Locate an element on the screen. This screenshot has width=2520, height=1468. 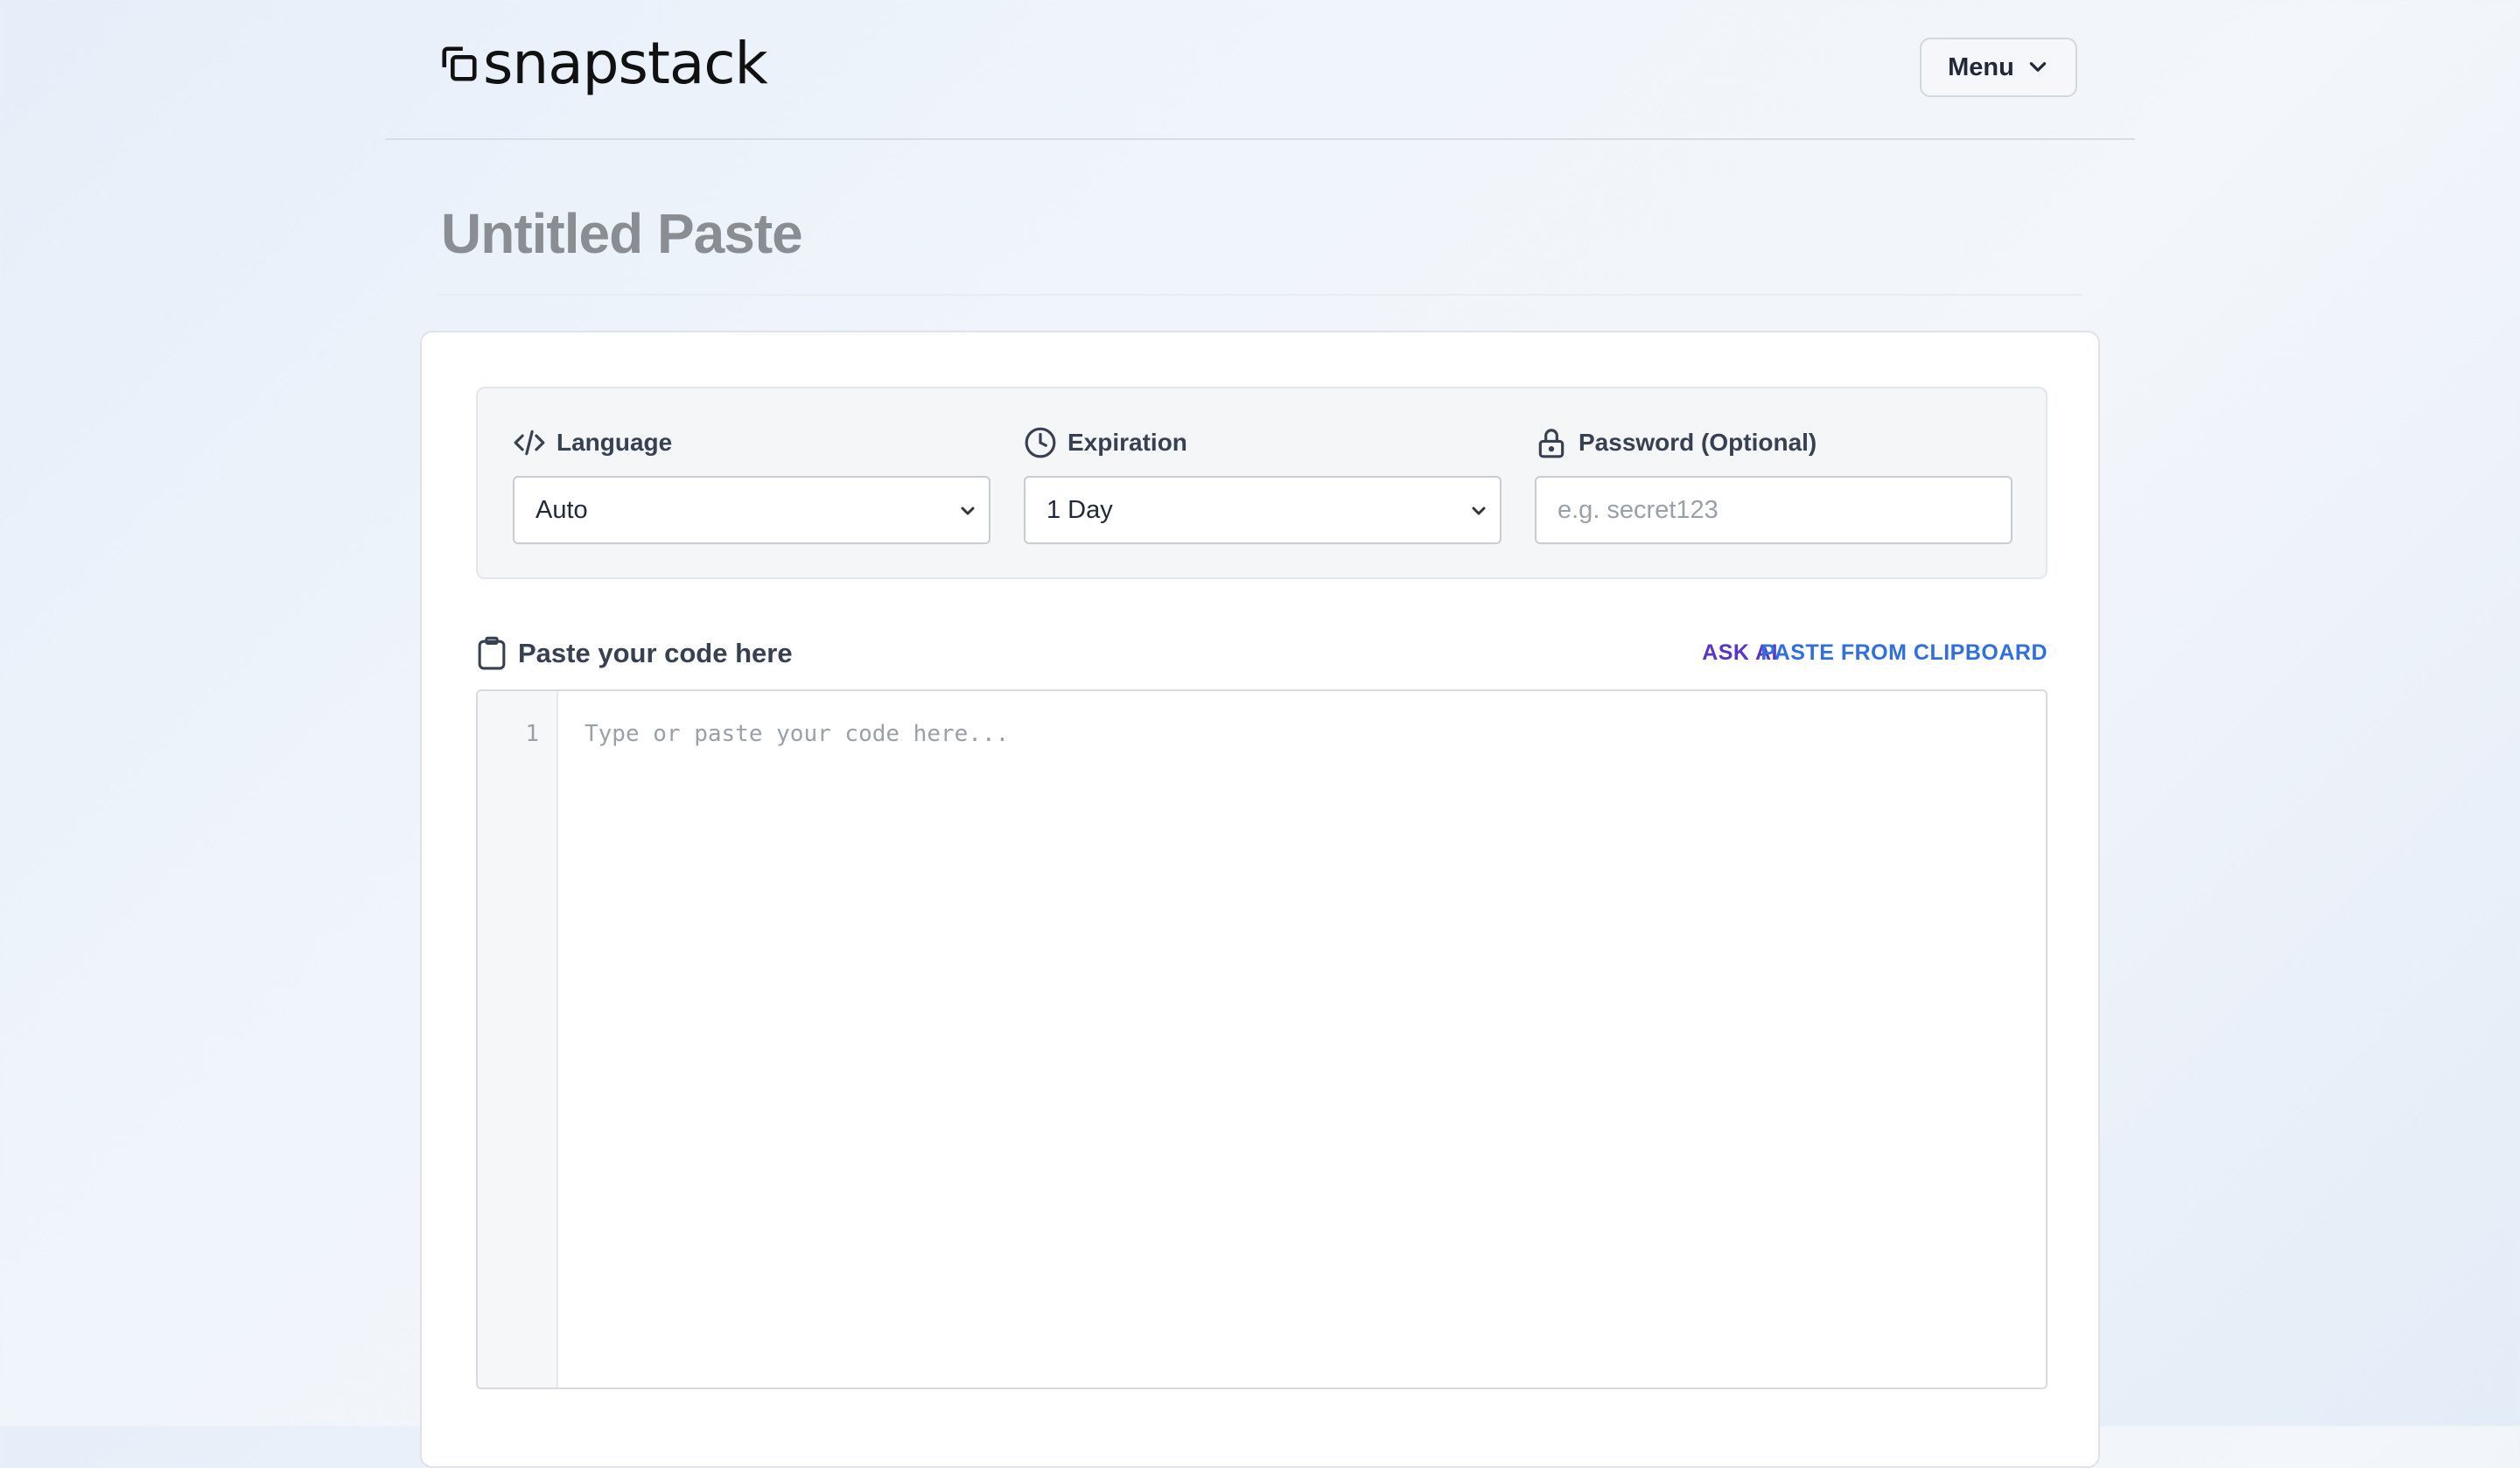
expiration-field: Expiration 1 Day is located at coordinates (1263, 484).